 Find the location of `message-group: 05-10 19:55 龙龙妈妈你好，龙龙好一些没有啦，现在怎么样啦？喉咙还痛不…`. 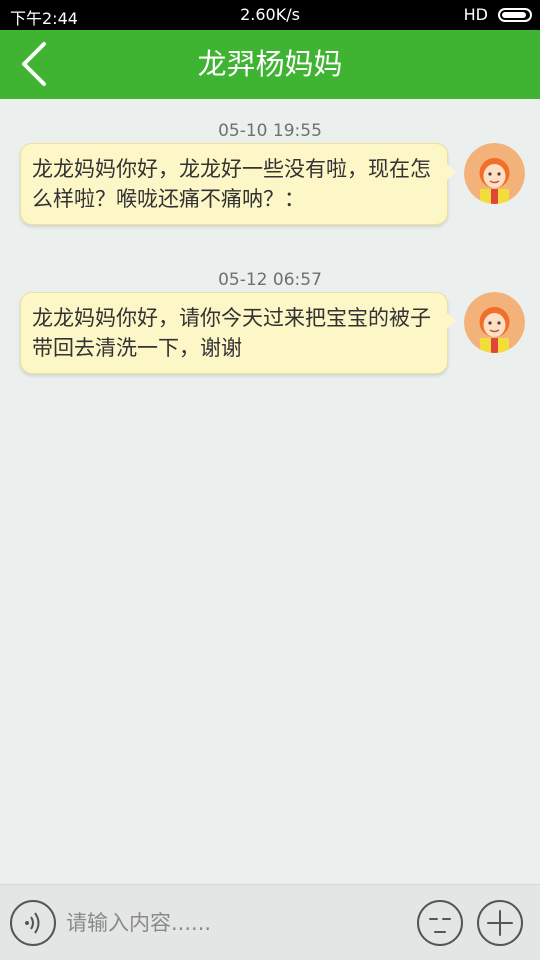

message-group: 05-10 19:55 龙龙妈妈你好，龙龙好一些没有啦，现在怎么样啦？喉咙还痛不… is located at coordinates (270, 172).